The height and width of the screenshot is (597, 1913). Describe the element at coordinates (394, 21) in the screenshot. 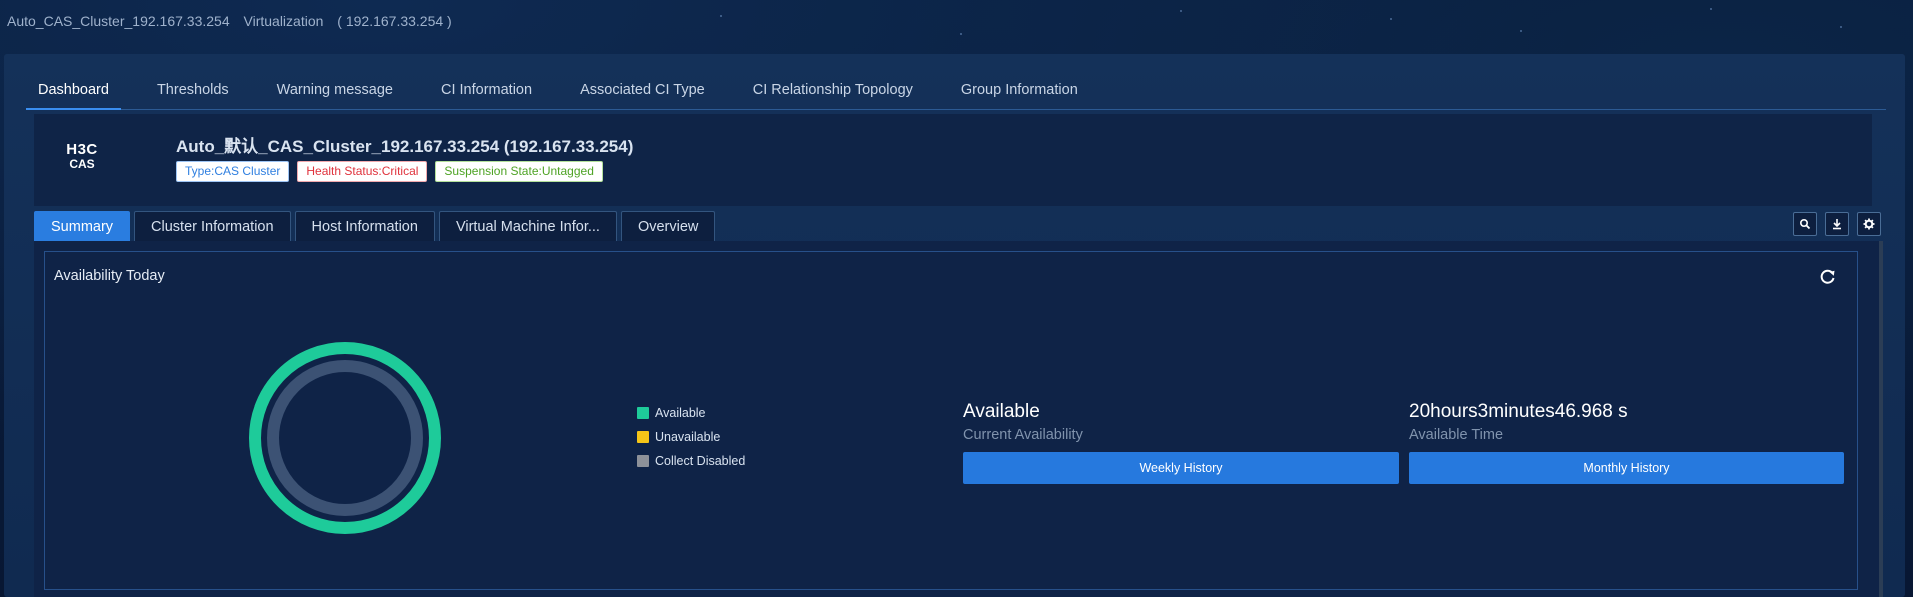

I see `window-title-ip: ( 192.167.33.254 )` at that location.